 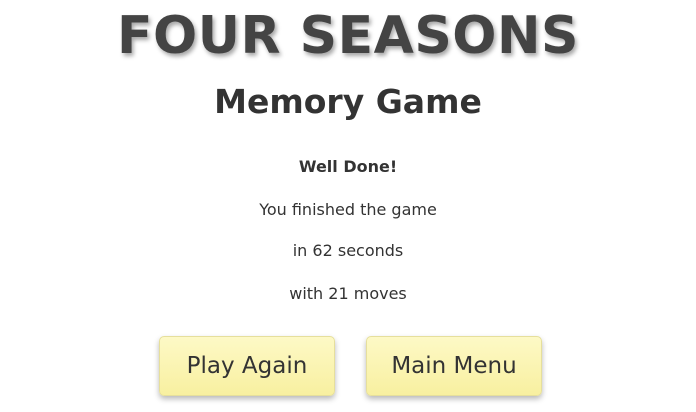 I want to click on result-finished-text: You finished the game, so click(x=348, y=209).